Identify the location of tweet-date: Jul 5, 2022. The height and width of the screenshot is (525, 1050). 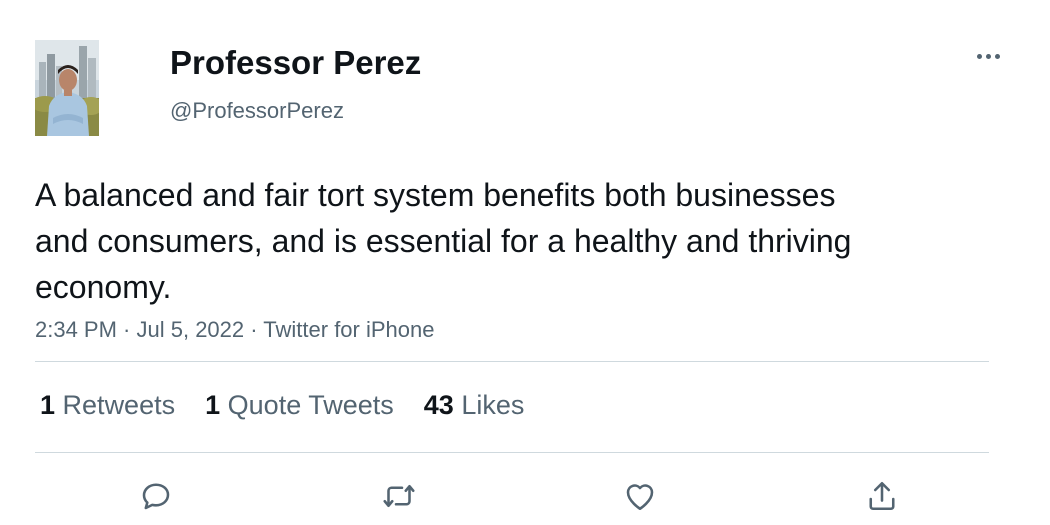
(191, 329).